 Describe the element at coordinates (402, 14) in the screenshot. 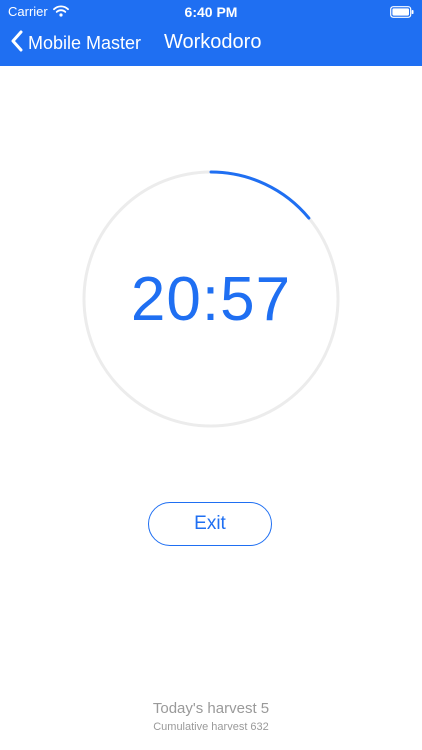

I see `battery-icon` at that location.